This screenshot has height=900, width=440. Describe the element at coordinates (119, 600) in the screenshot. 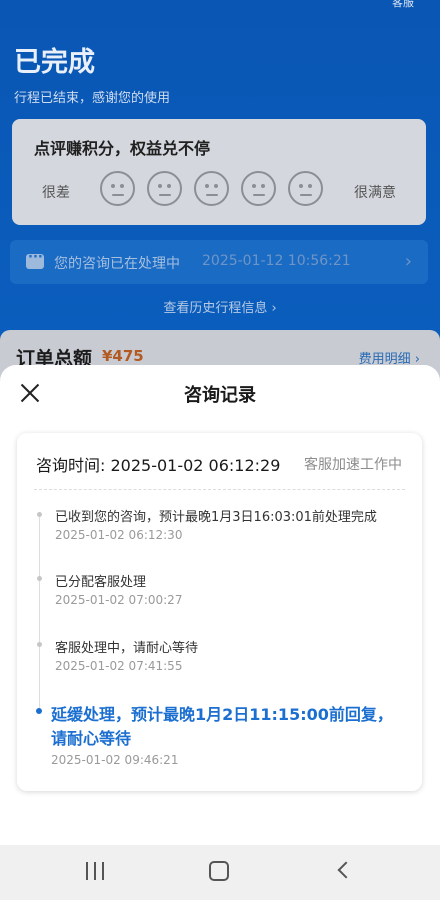

I see `timeline-event-date: 2025-01-02 07:00:27` at that location.